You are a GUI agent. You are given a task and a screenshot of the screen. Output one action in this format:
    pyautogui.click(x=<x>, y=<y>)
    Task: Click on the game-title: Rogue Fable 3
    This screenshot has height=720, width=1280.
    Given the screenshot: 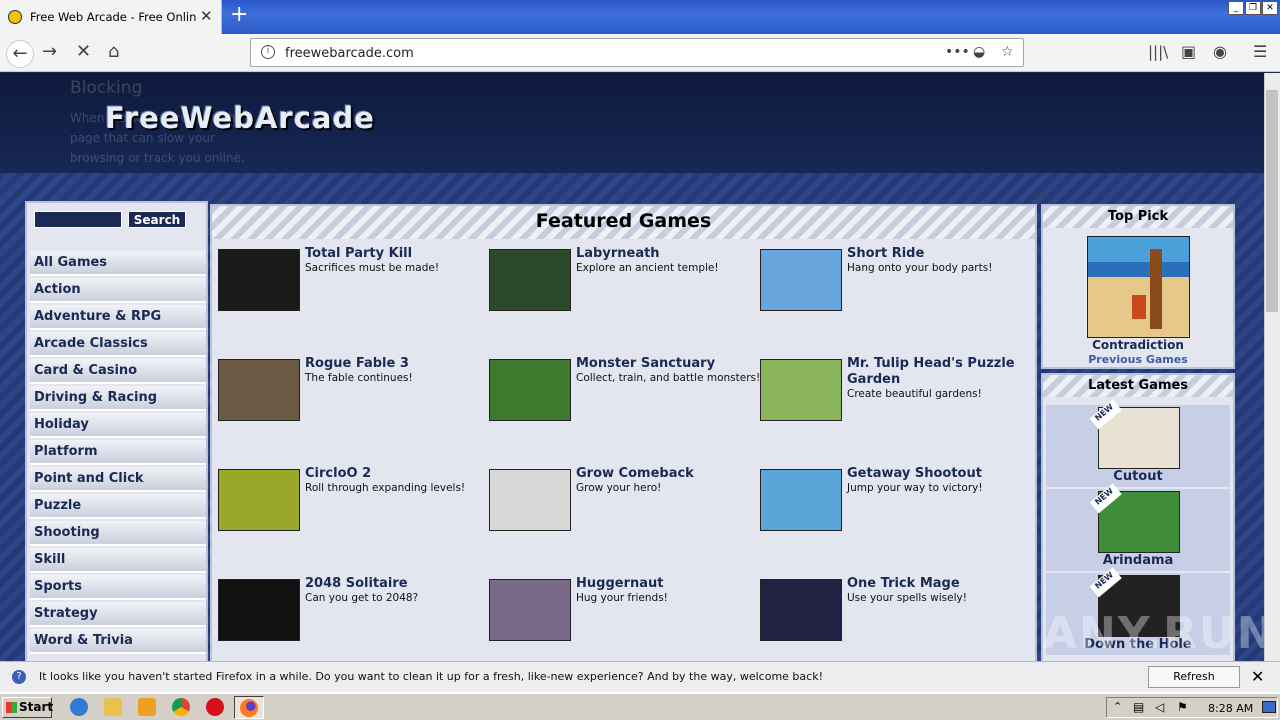 What is the action you would take?
    pyautogui.click(x=400, y=364)
    